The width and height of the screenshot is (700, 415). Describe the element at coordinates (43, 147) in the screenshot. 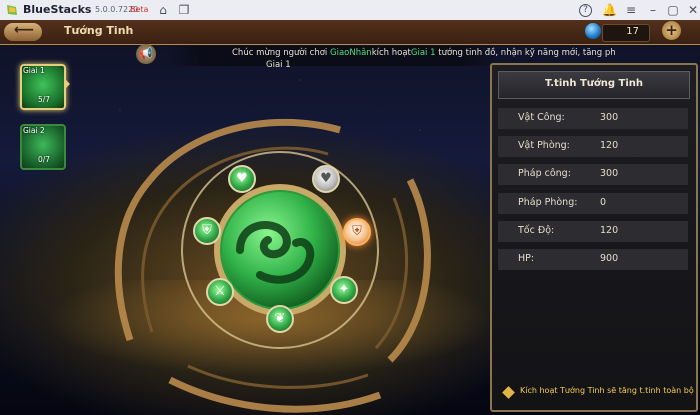

I see `tier-tab-2: Giai 2 0/7` at that location.